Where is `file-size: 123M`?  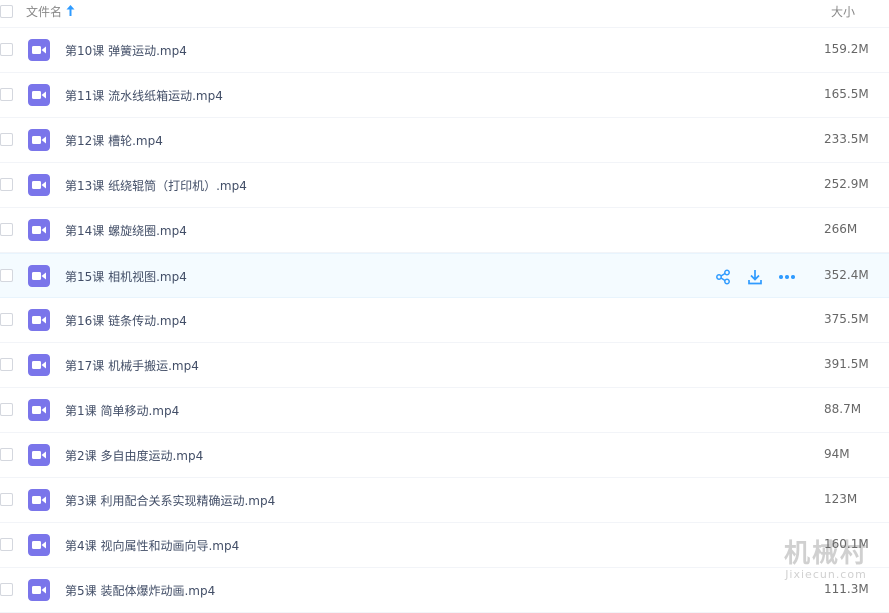
file-size: 123M is located at coordinates (841, 499).